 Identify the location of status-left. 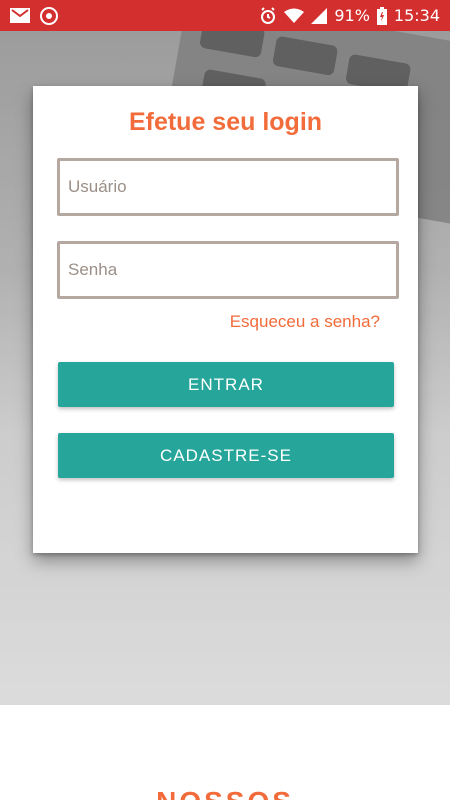
(34, 15).